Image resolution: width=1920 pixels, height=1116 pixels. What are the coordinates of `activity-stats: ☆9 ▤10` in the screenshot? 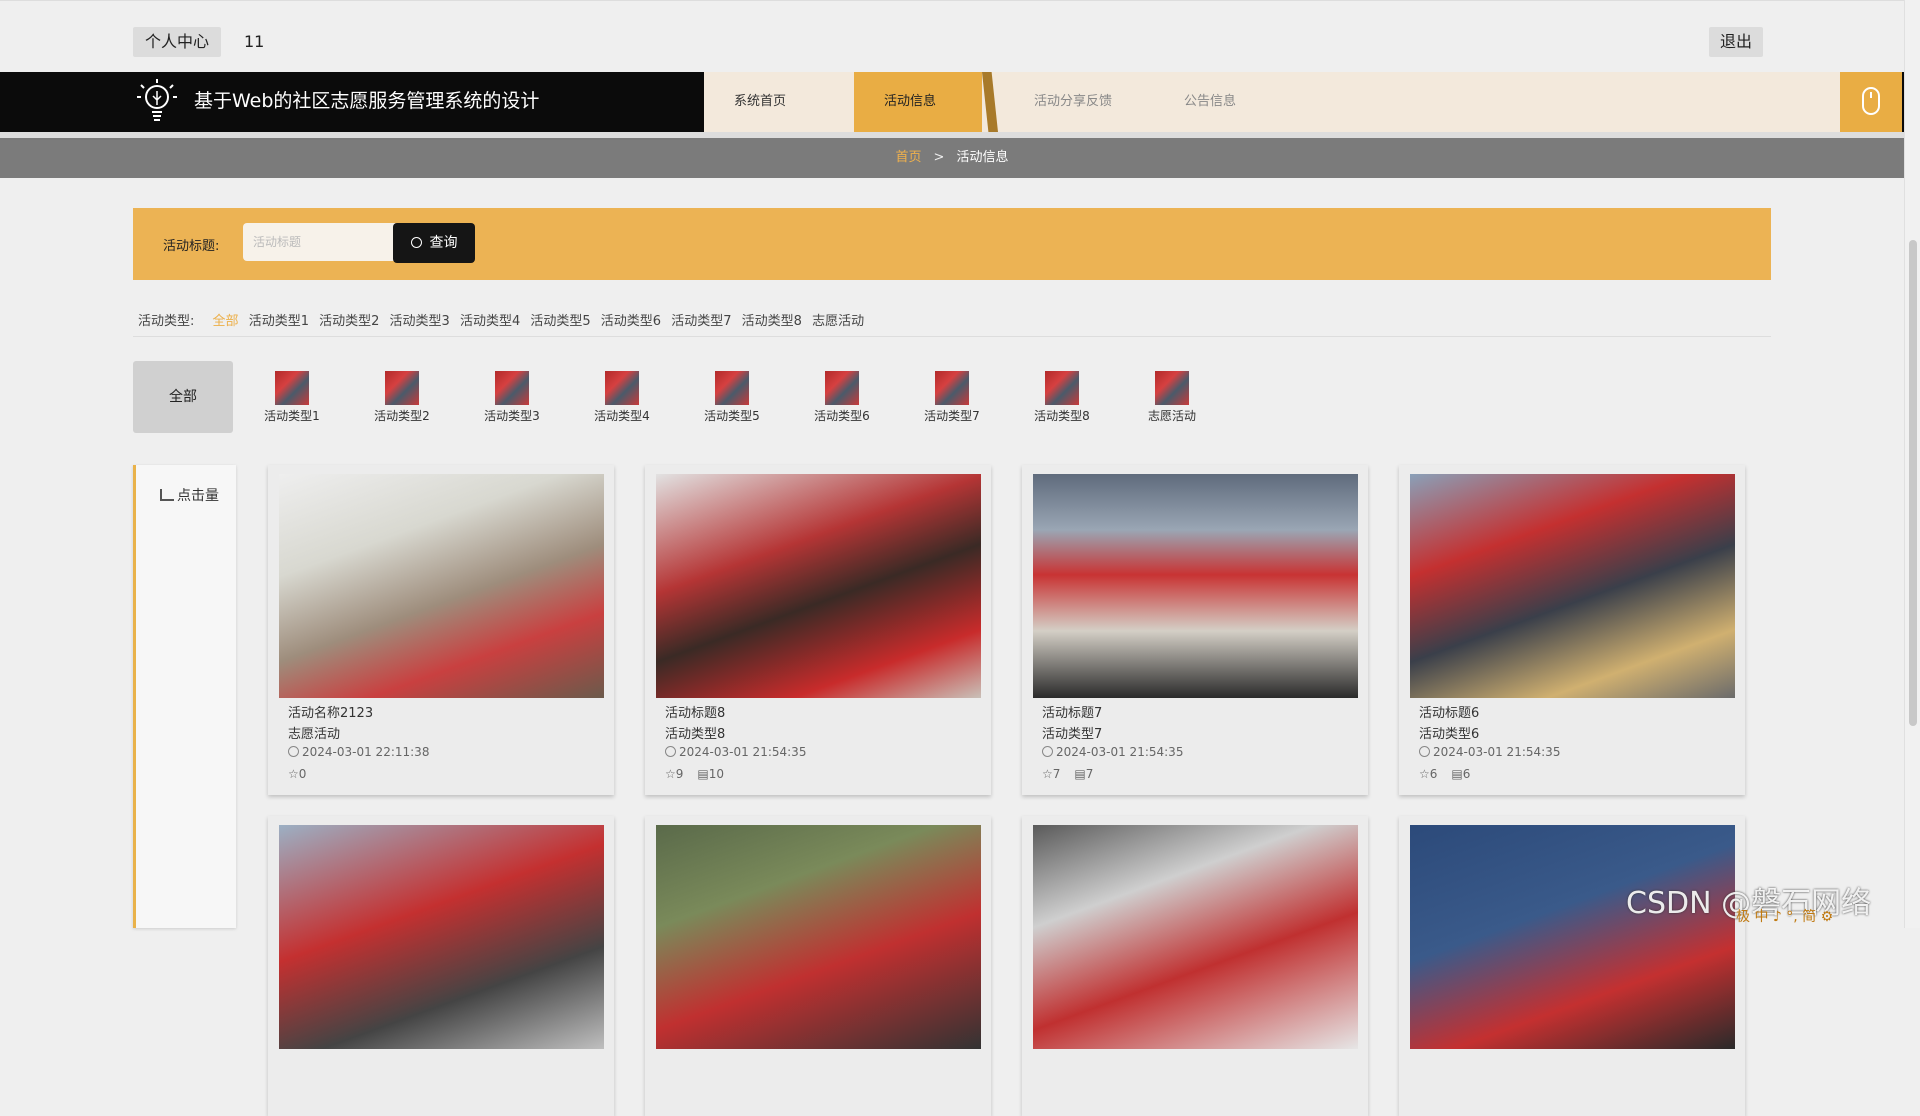 It's located at (694, 774).